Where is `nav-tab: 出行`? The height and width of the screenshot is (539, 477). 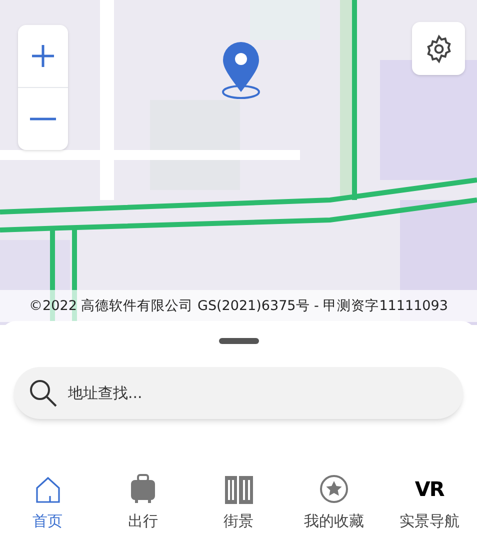 nav-tab: 出行 is located at coordinates (143, 501).